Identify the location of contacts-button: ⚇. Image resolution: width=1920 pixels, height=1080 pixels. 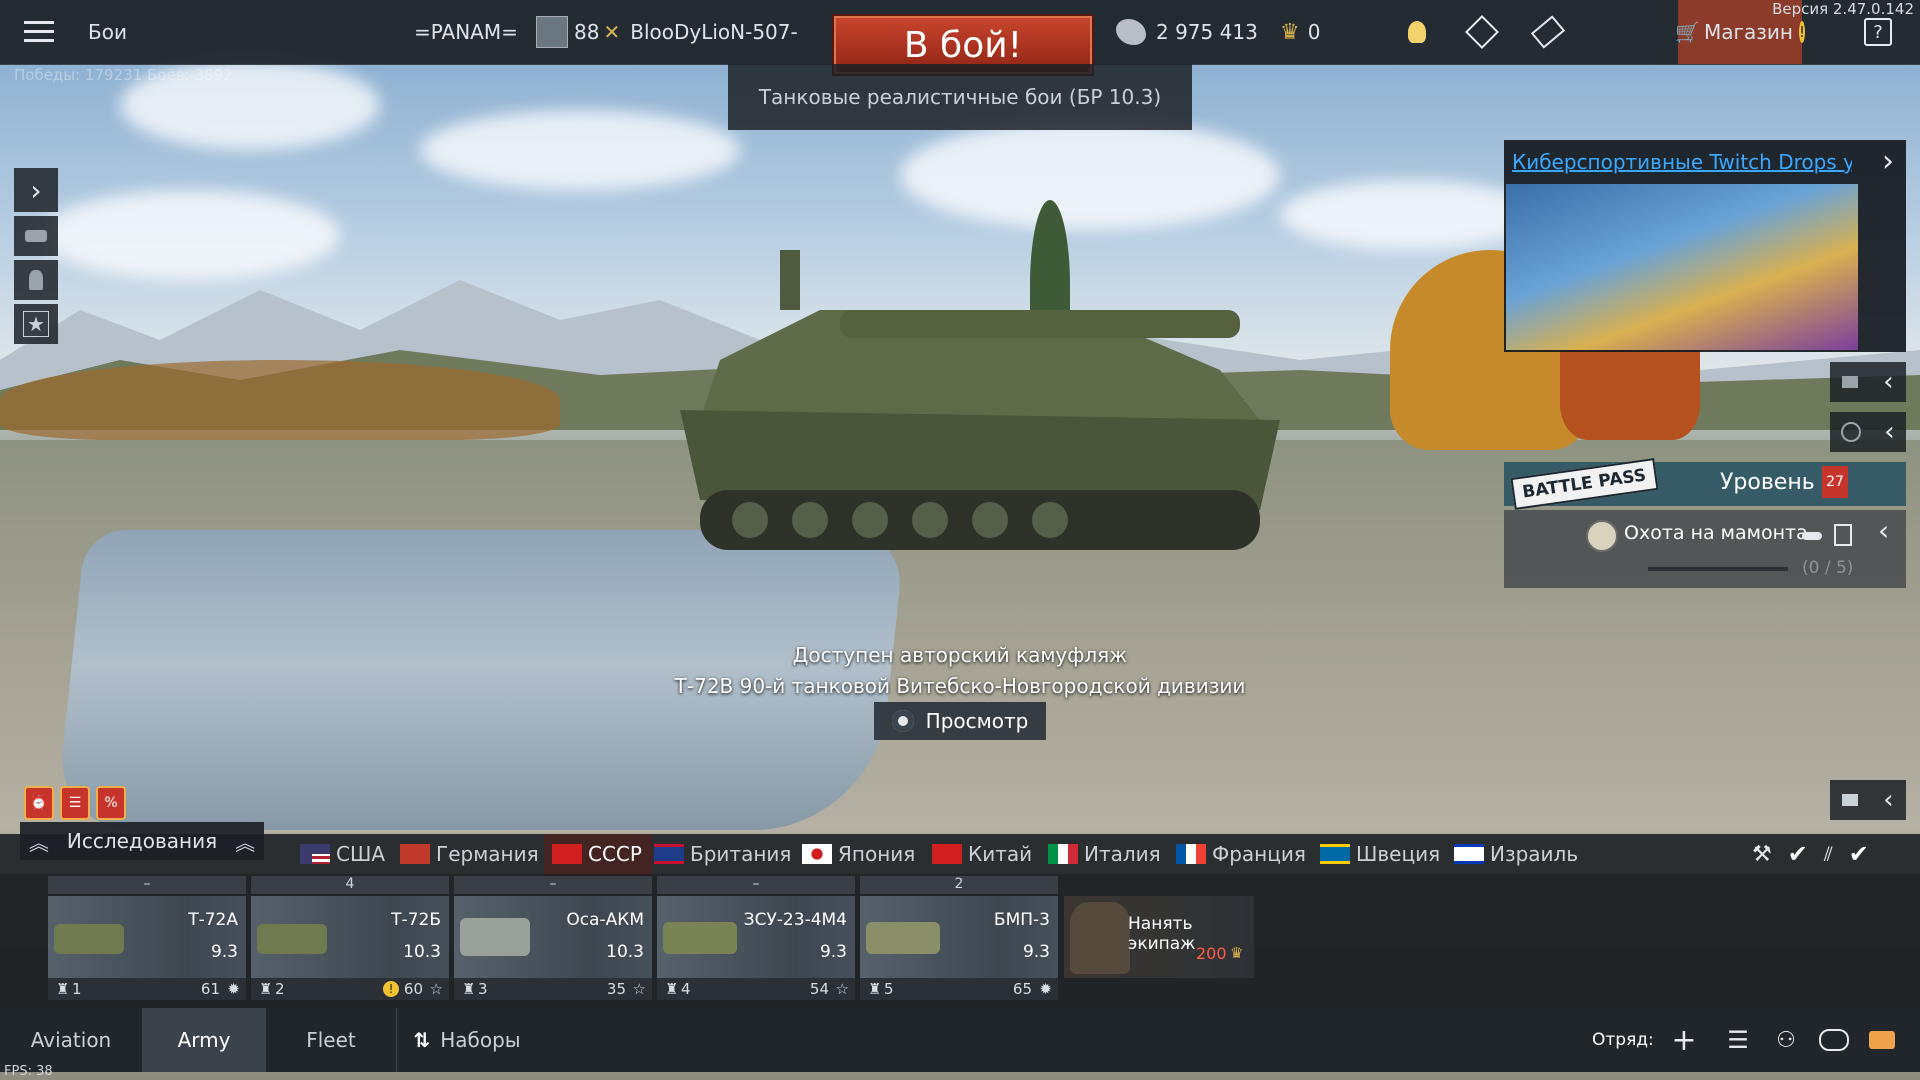
(1786, 1040).